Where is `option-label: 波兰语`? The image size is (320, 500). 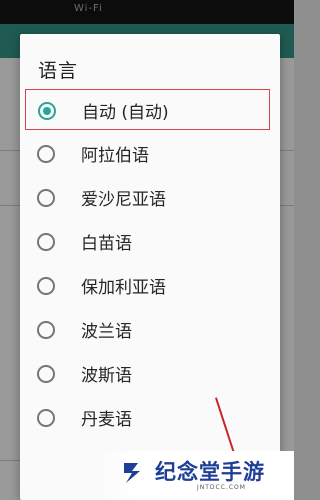 option-label: 波兰语 is located at coordinates (106, 332).